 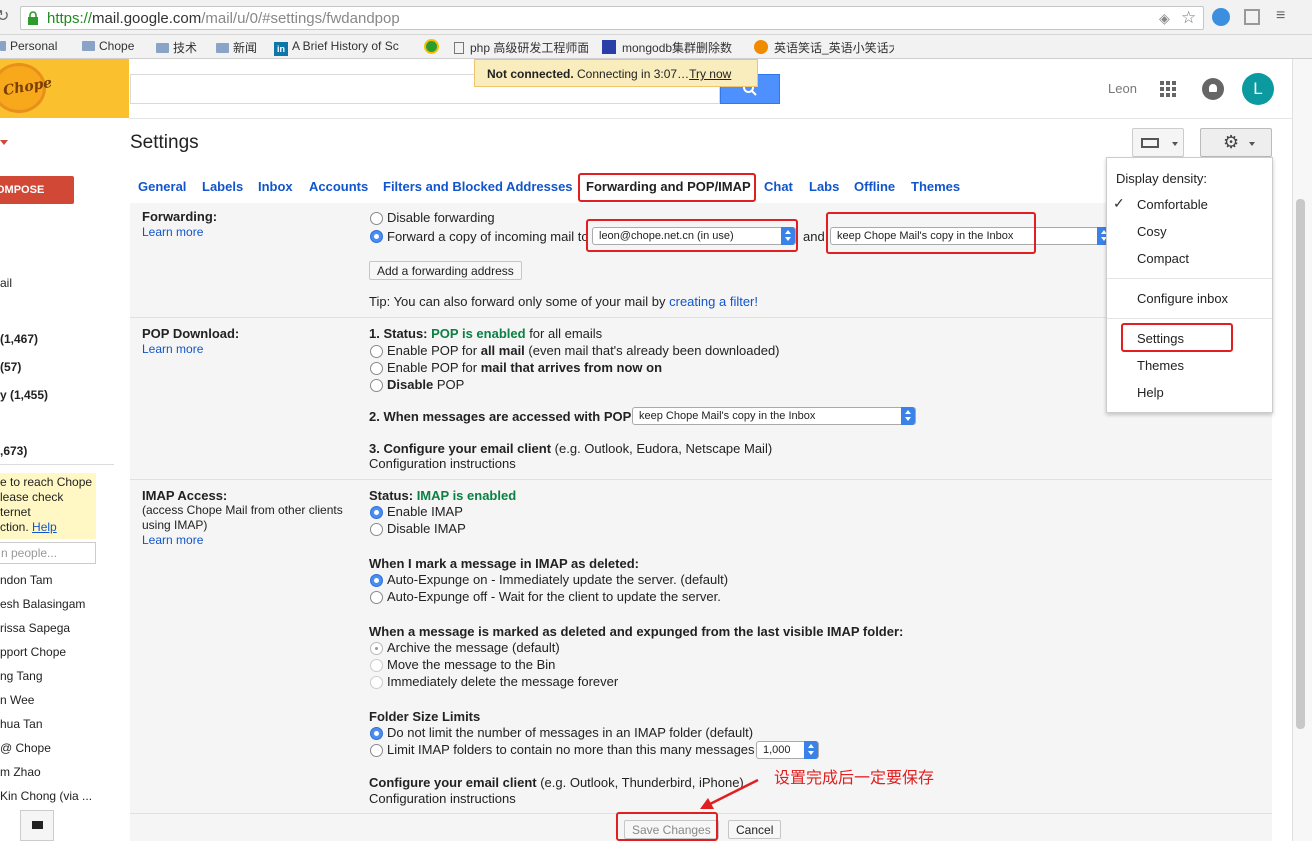 I want to click on pop-accessed-select: keep Chope Mail's copy in the Inbox, so click(x=774, y=416).